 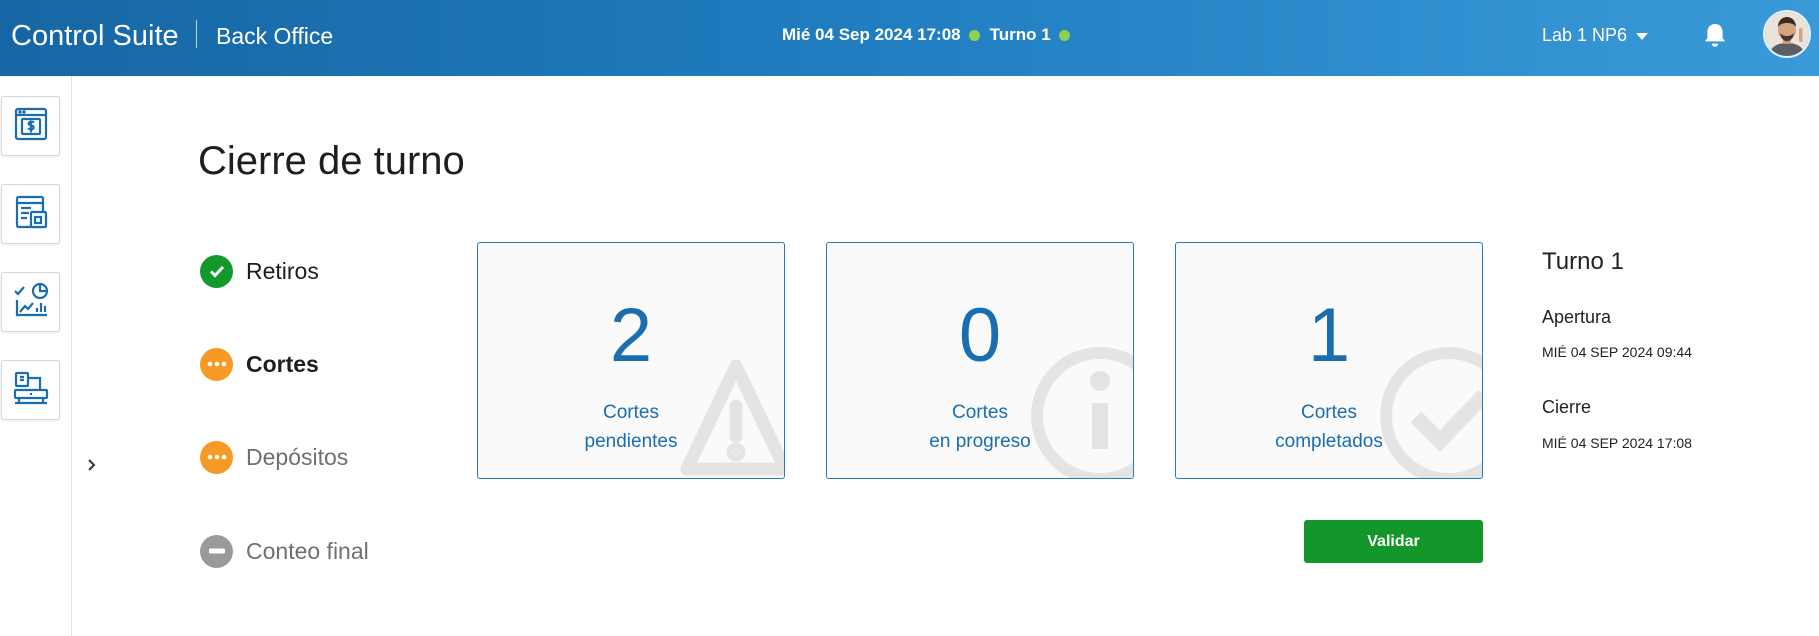 I want to click on reports-icon, so click(x=31, y=214).